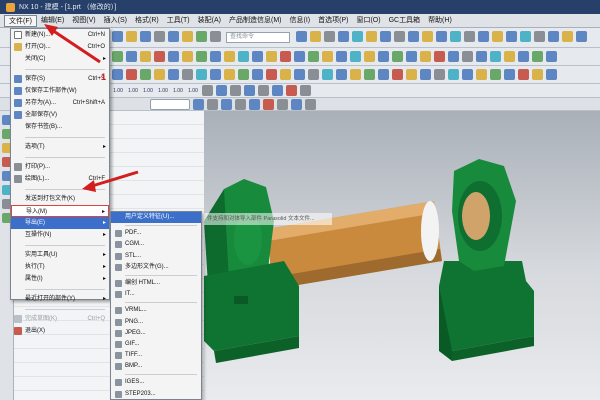  I want to click on menu-item-options: 选项(T) ▸, so click(60, 147).